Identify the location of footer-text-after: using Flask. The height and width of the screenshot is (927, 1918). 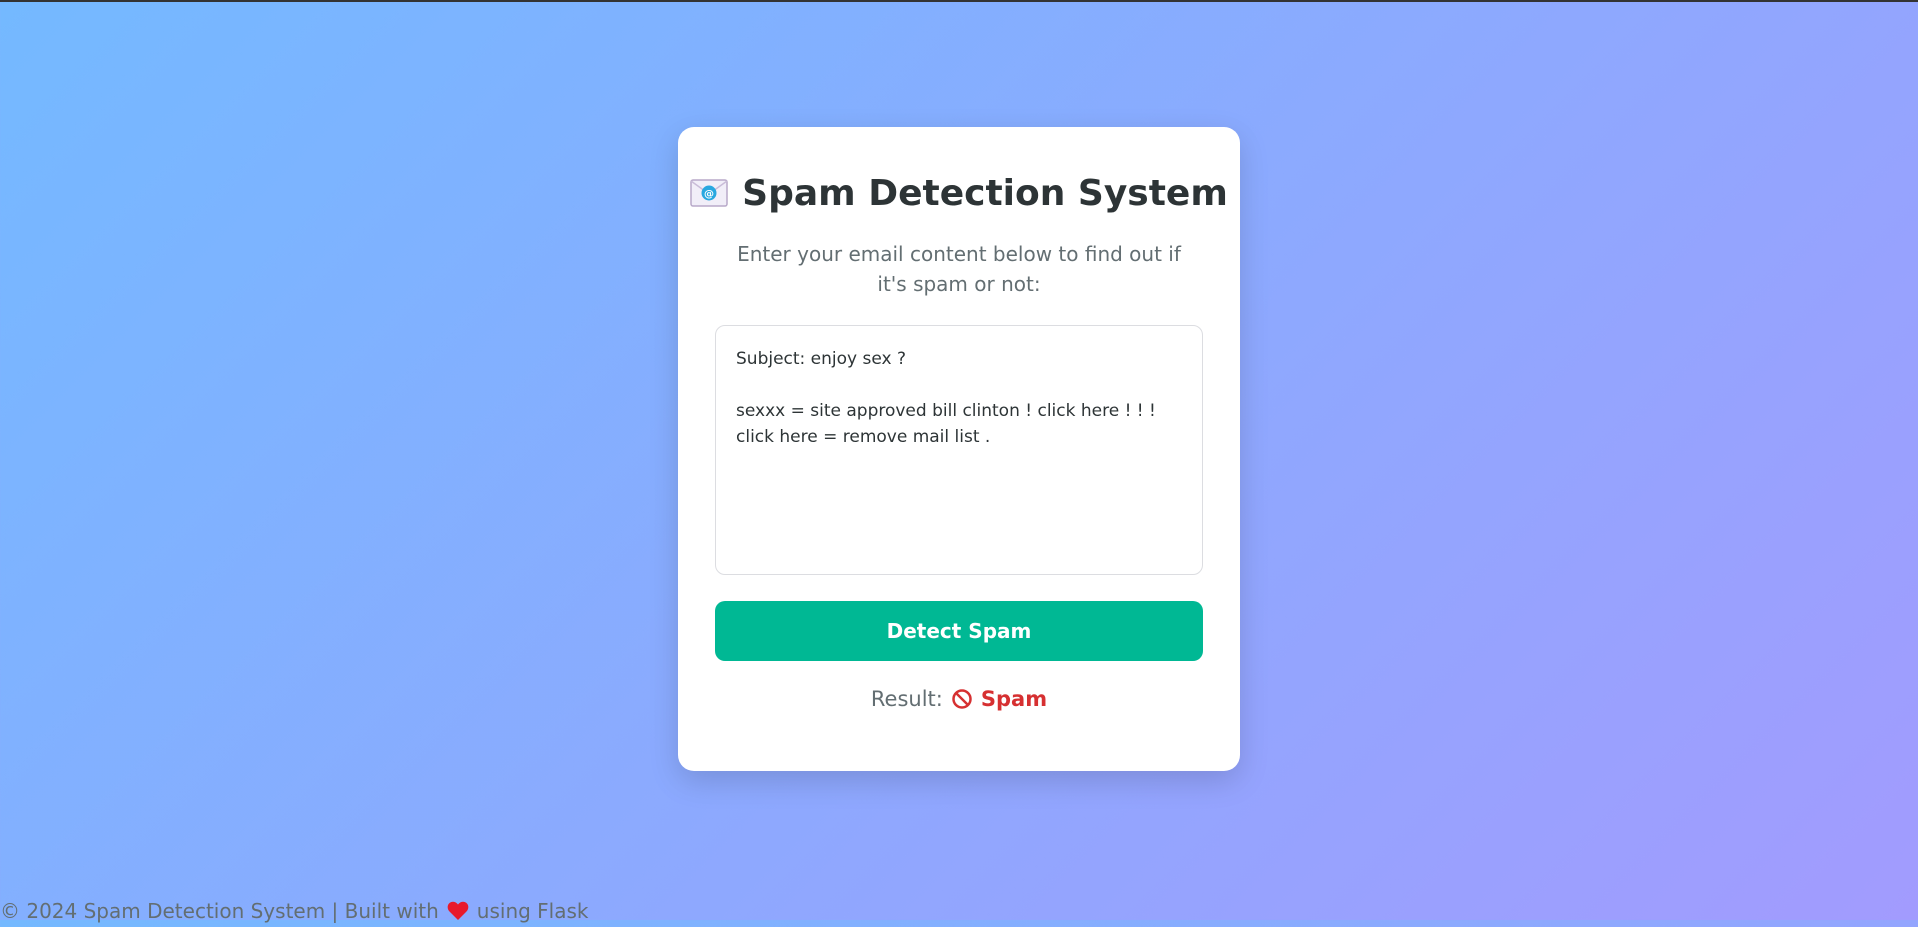
(532, 911).